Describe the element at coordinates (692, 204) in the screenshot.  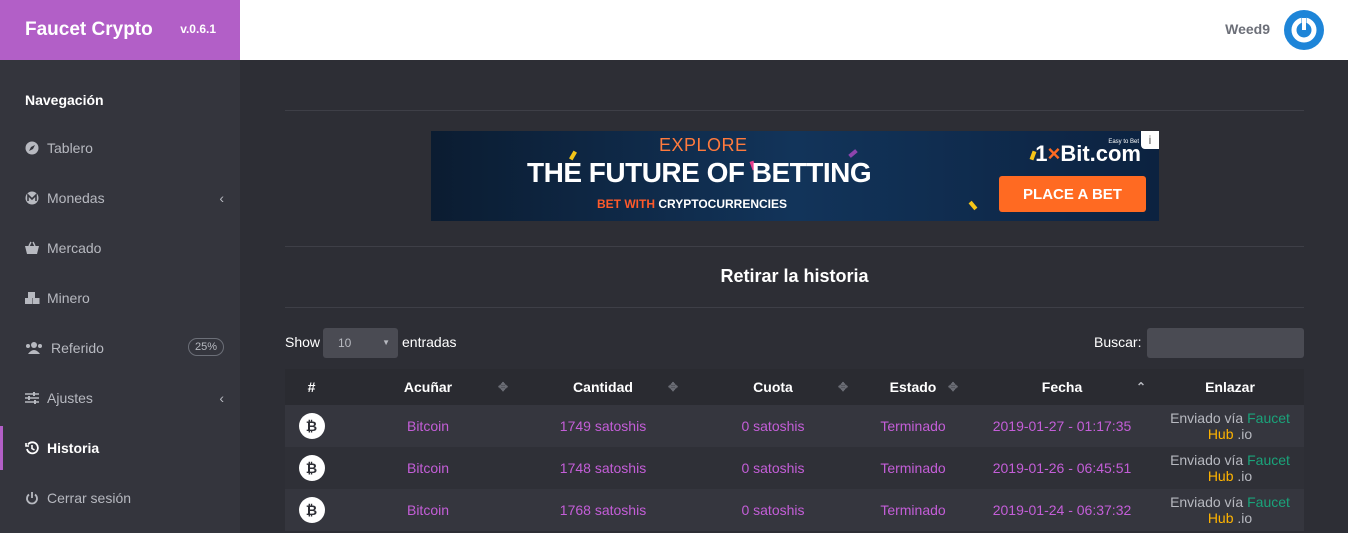
I see `ad-subline: BET WITH CRYPTOCURRENCIES` at that location.